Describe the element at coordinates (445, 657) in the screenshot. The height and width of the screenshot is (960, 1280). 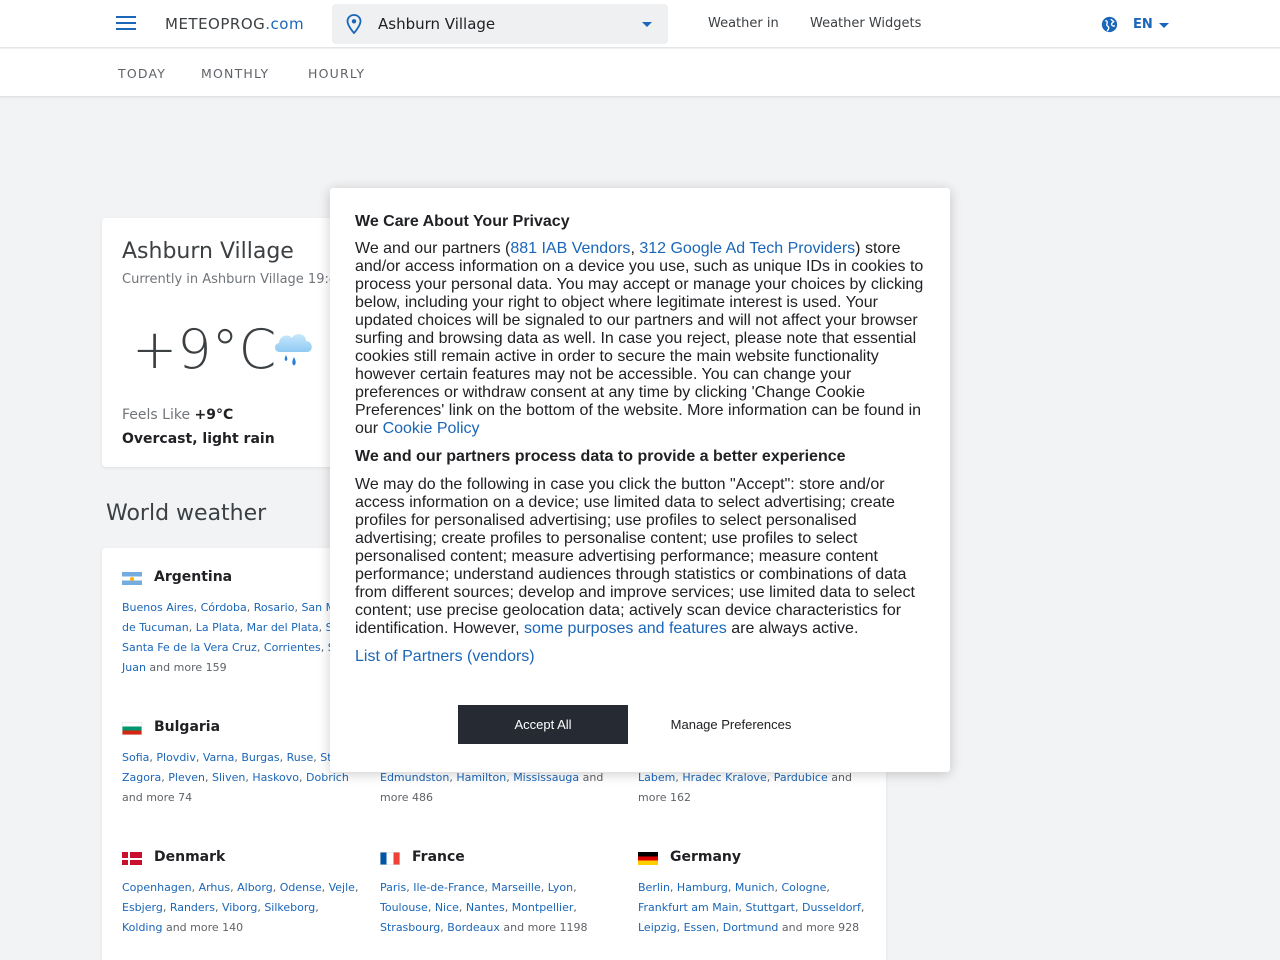
I see `partners-list-link: List of Partners (vendors)` at that location.